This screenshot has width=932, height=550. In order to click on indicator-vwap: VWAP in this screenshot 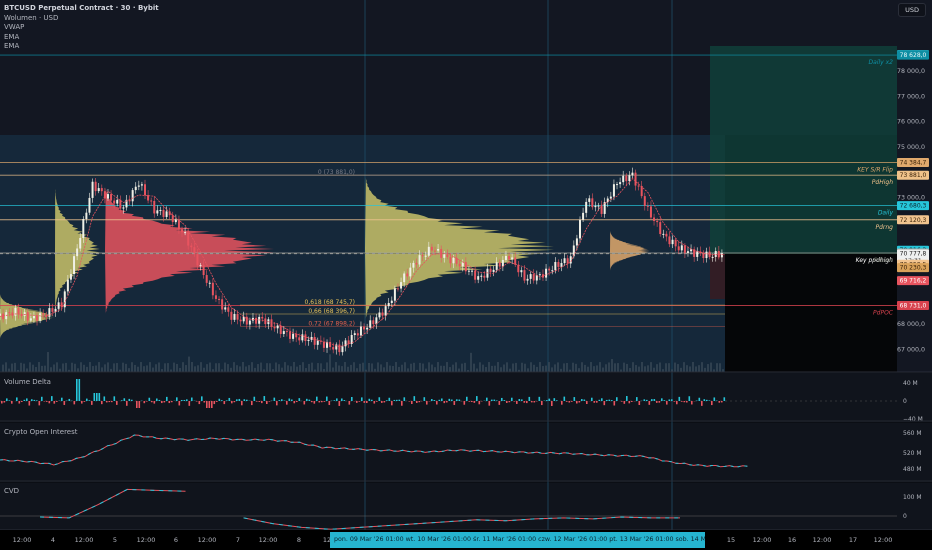, I will do `click(81, 28)`.